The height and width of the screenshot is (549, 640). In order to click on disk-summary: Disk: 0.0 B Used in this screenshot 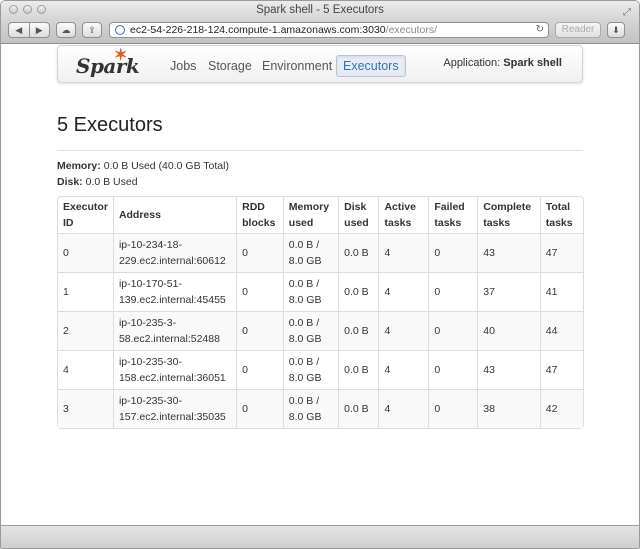, I will do `click(143, 182)`.